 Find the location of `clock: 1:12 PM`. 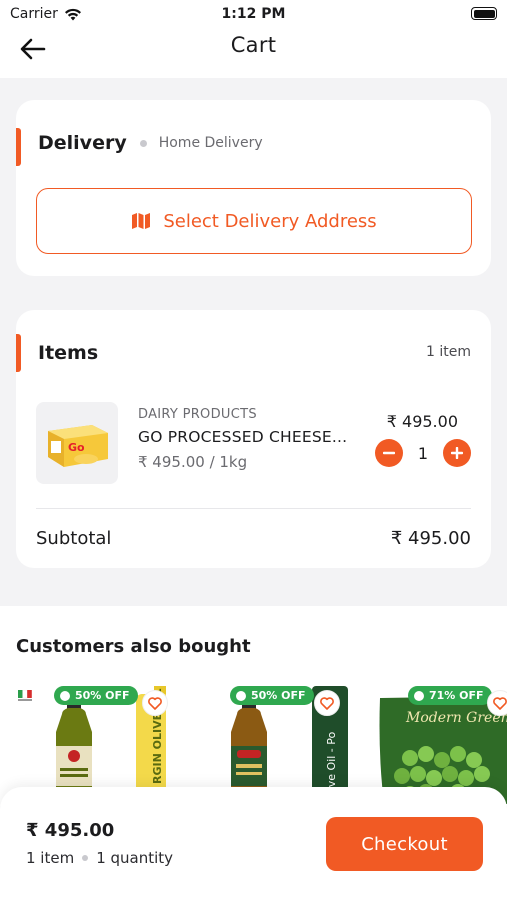

clock: 1:12 PM is located at coordinates (253, 14).